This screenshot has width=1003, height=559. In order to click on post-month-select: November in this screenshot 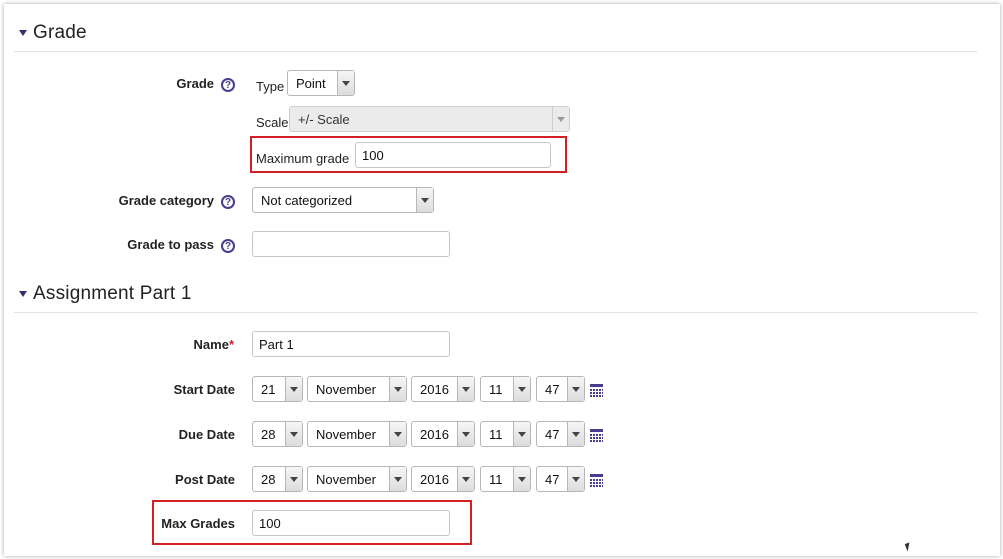, I will do `click(357, 479)`.